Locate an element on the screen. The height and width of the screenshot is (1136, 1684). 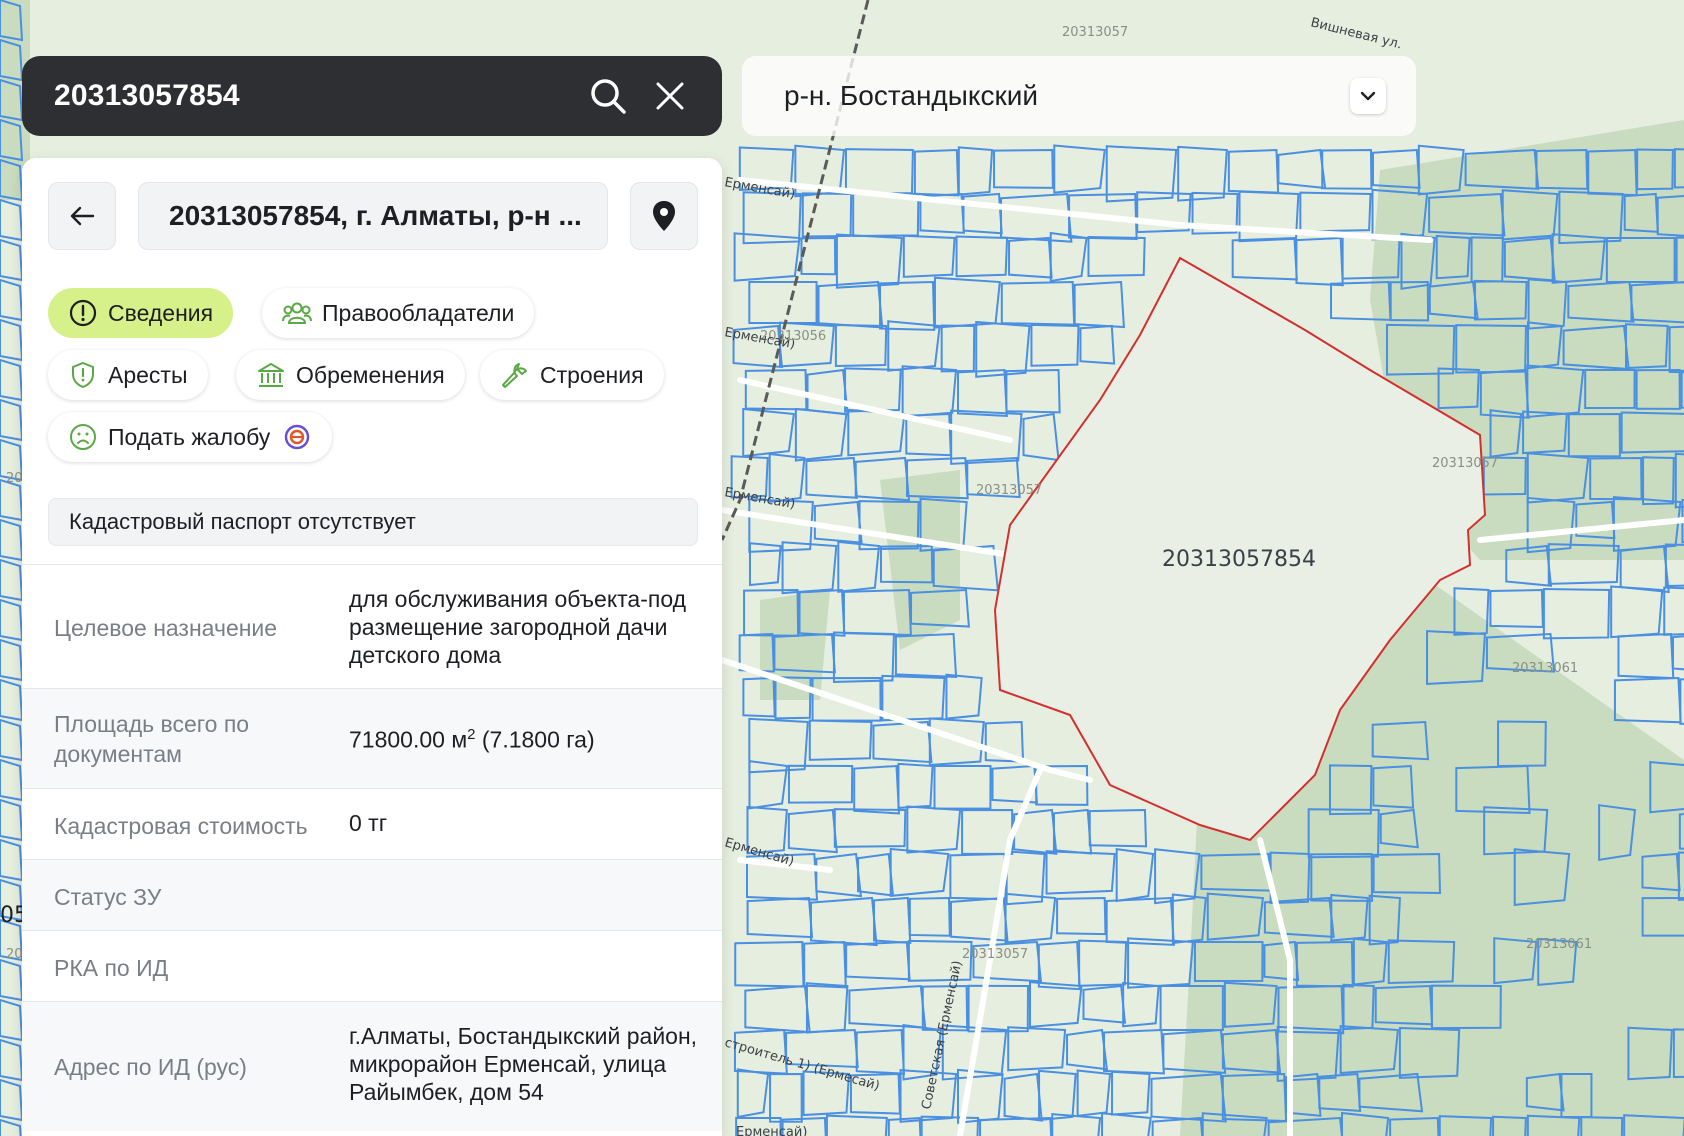
table-row: Кадастровая стоимость 0 тг is located at coordinates (372, 823).